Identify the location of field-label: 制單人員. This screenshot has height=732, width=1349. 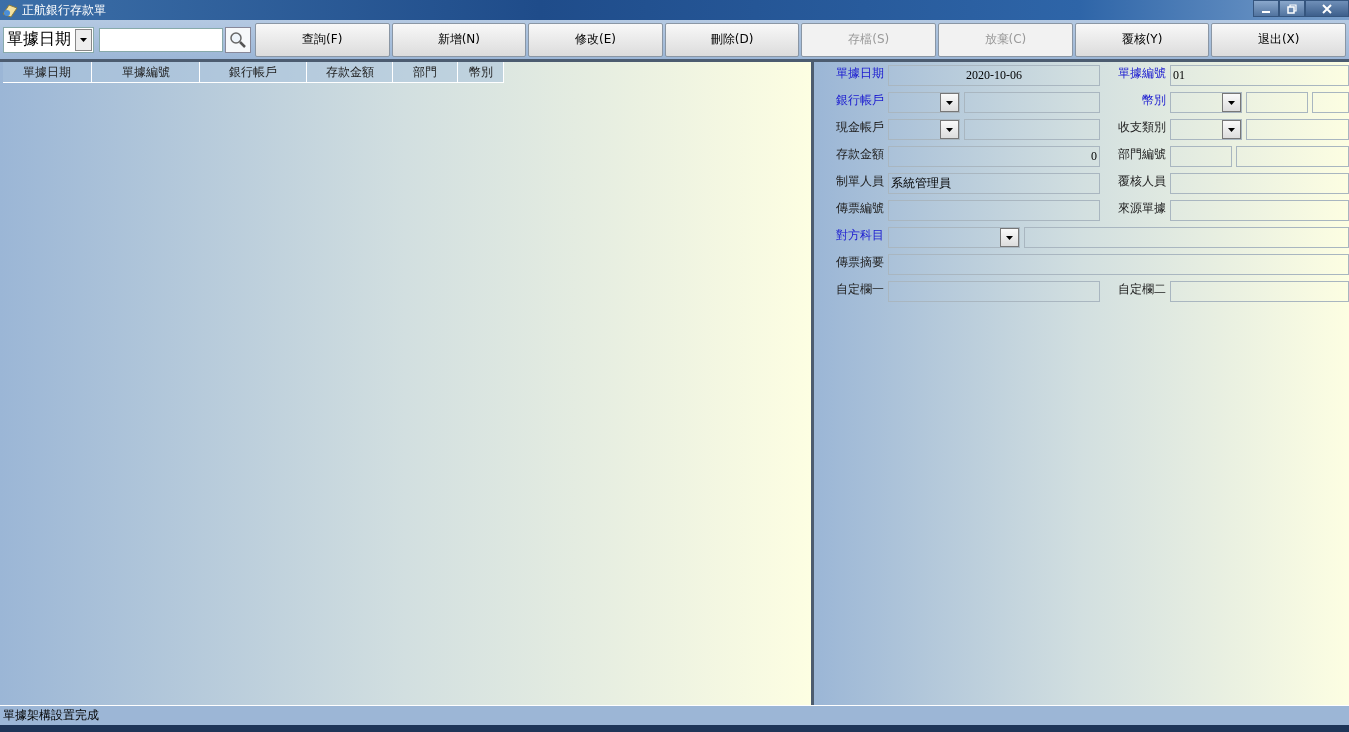
(859, 181).